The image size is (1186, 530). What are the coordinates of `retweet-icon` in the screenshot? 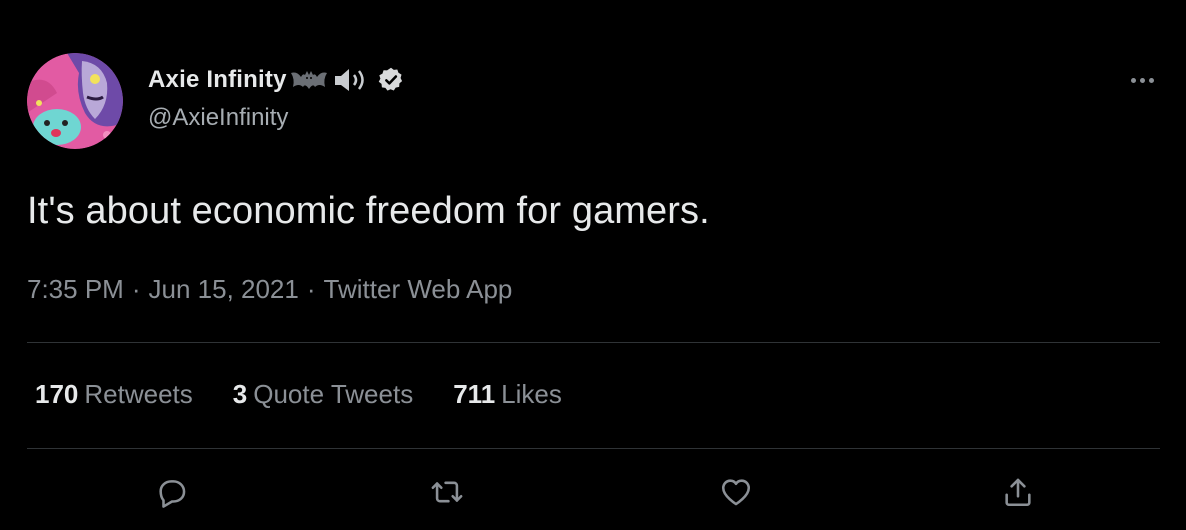 It's located at (447, 492).